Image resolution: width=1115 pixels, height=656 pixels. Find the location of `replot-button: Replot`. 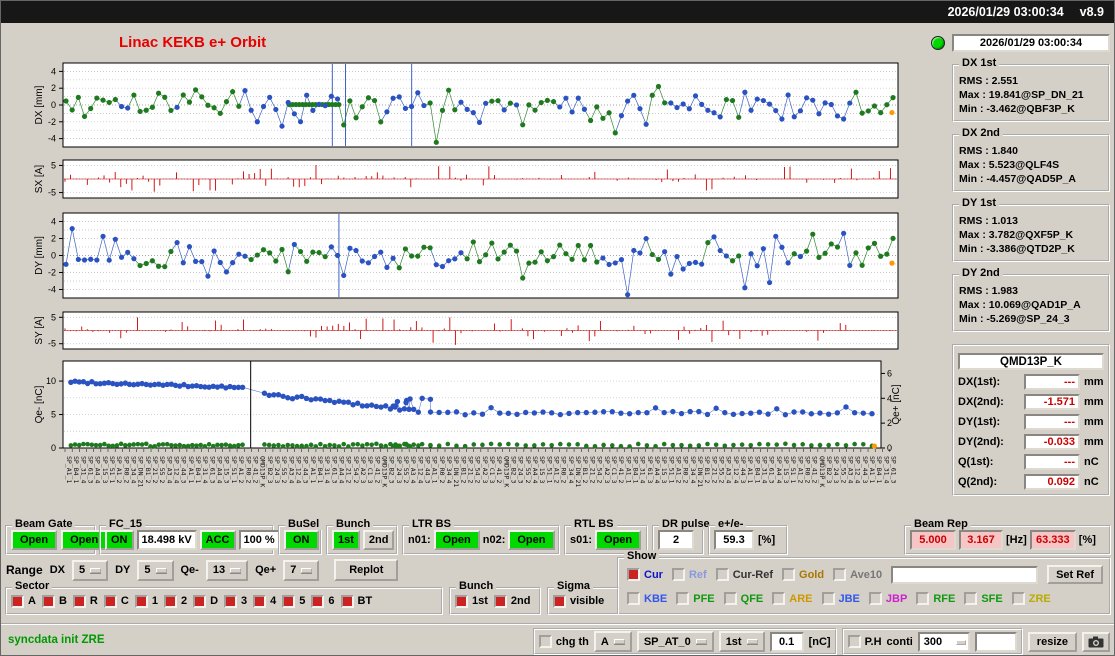

replot-button: Replot is located at coordinates (366, 570).